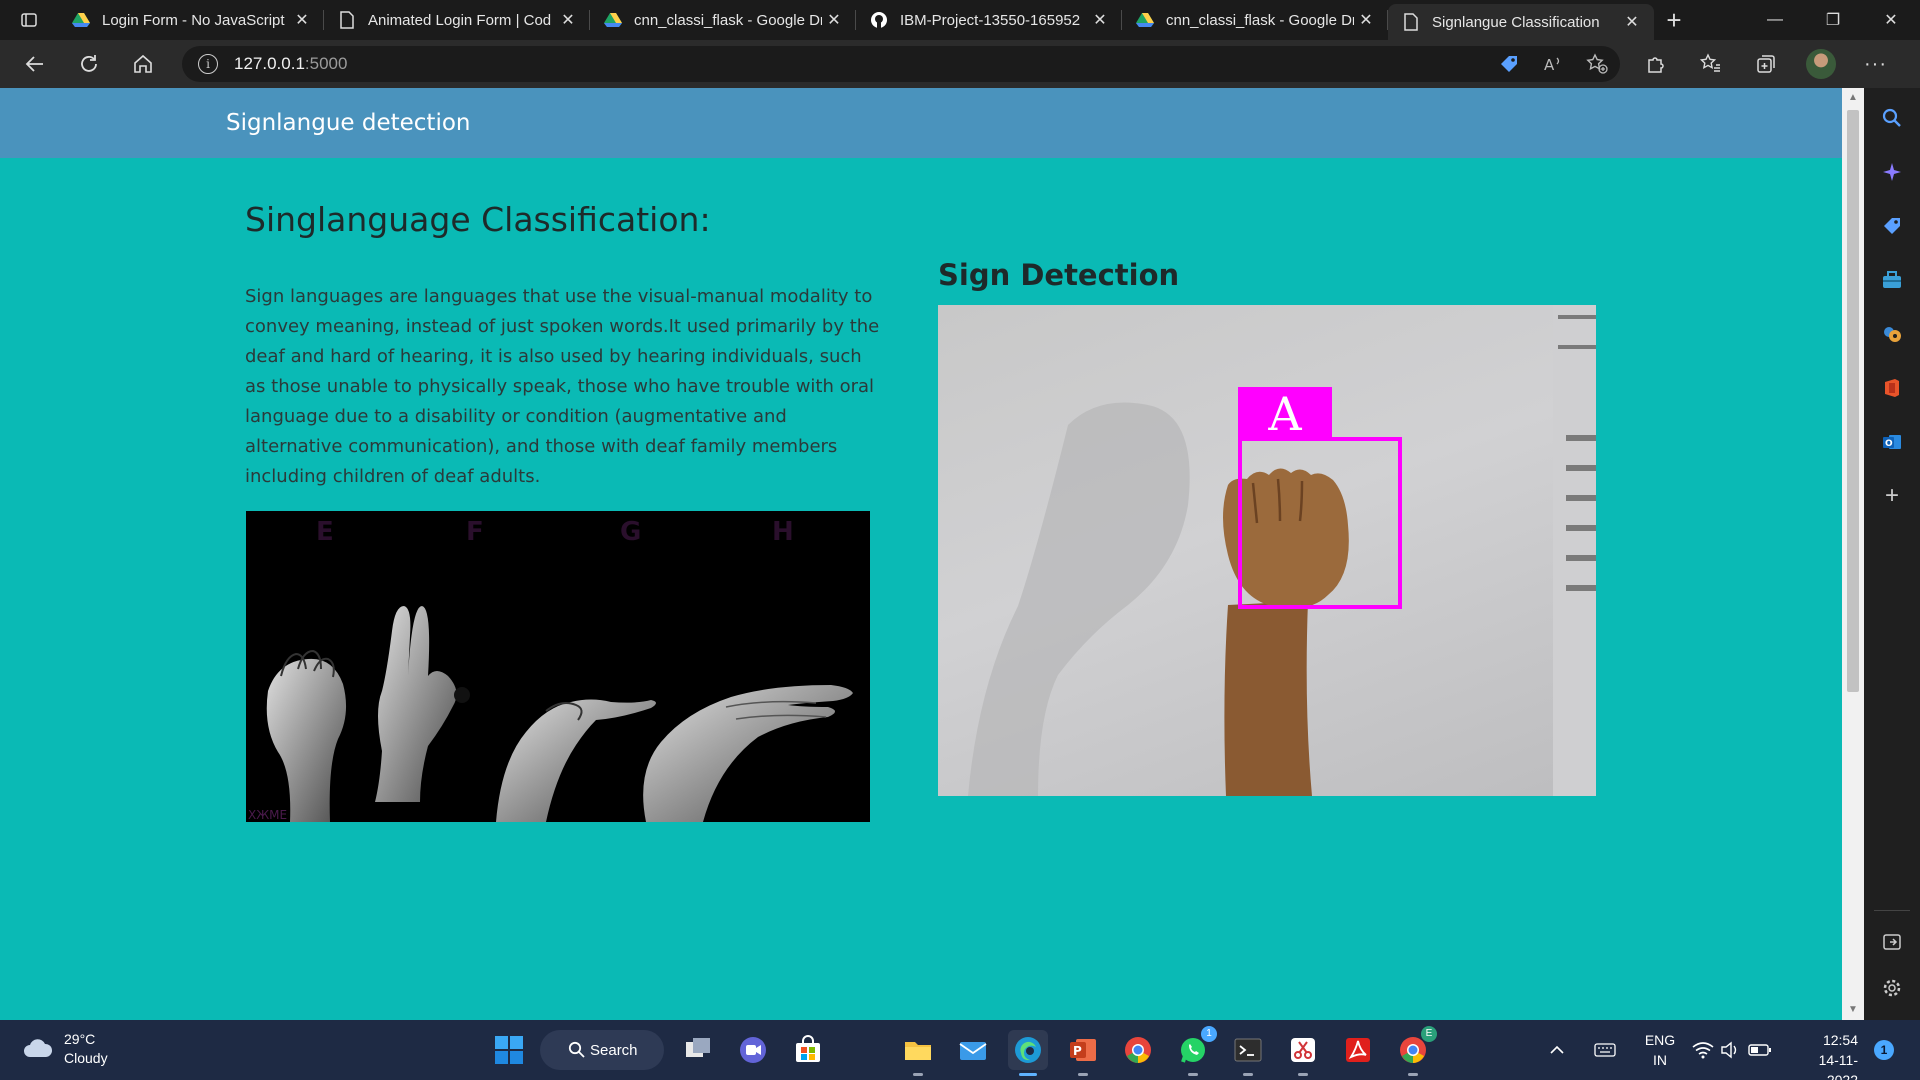 This screenshot has width=1920, height=1080. Describe the element at coordinates (1509, 64) in the screenshot. I see `shopping-tag-icon` at that location.